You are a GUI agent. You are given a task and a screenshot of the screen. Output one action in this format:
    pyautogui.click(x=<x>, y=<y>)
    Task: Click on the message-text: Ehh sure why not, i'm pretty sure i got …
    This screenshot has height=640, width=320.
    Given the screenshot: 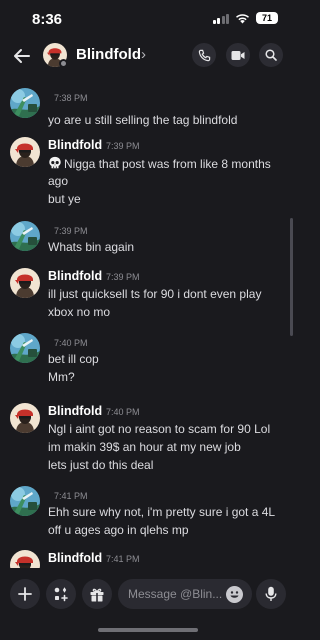 What is the action you would take?
    pyautogui.click(x=162, y=512)
    